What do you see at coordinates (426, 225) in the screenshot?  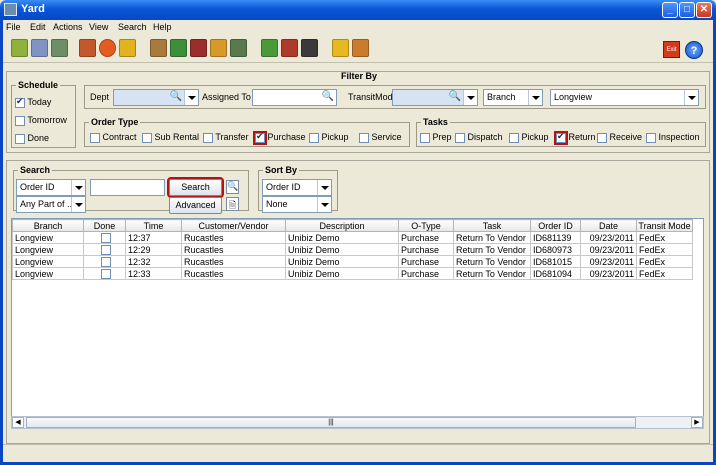 I see `column-header: O-Type` at bounding box center [426, 225].